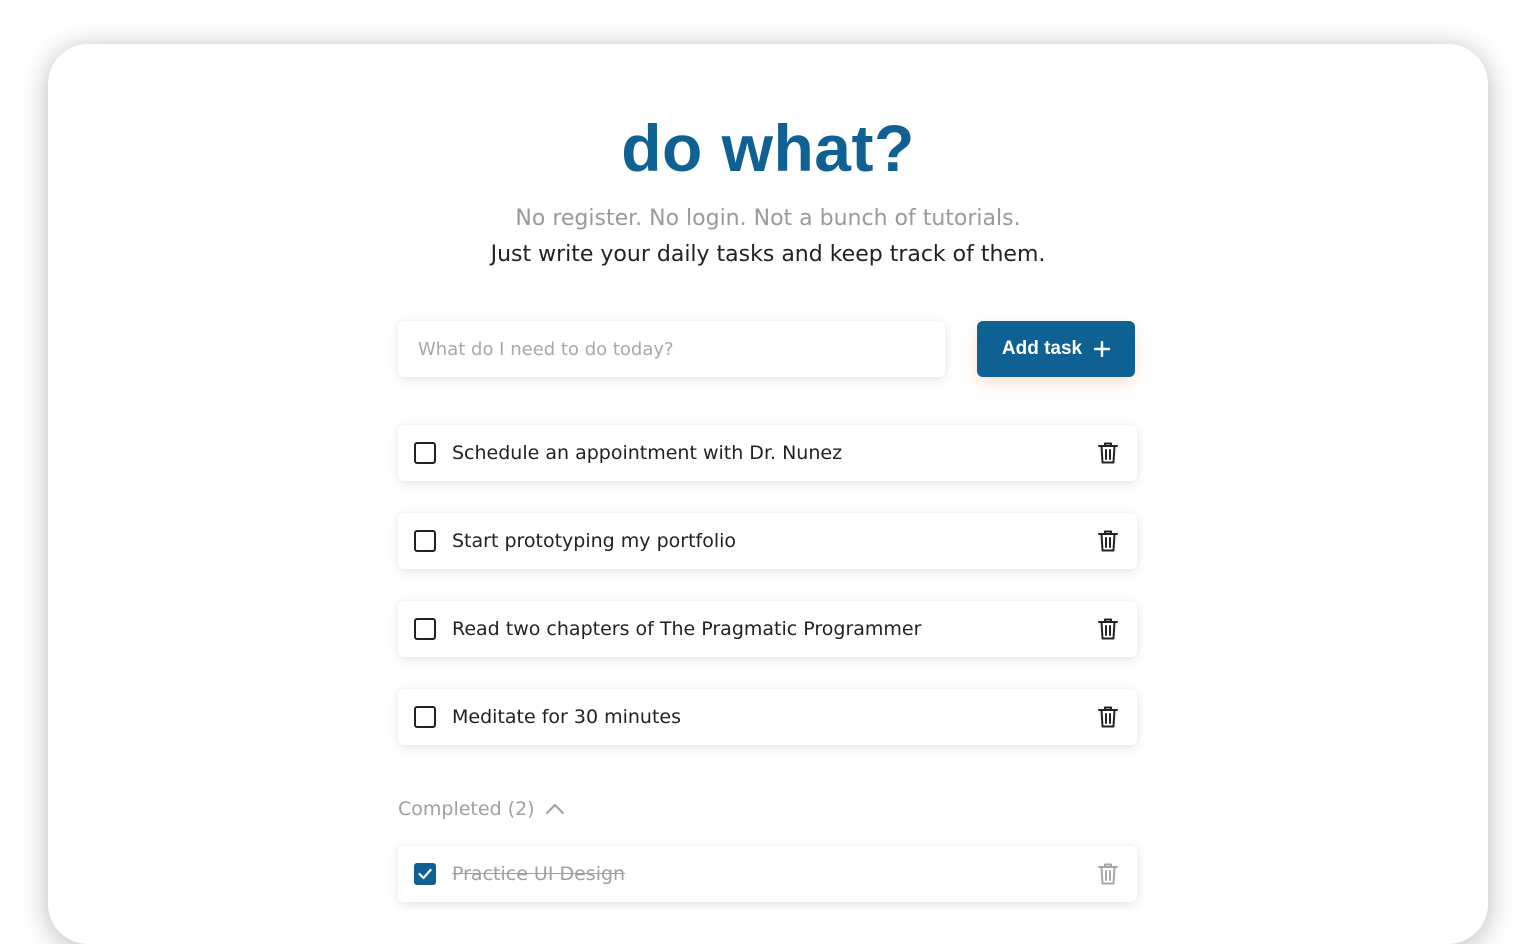  What do you see at coordinates (539, 874) in the screenshot?
I see `task-label: Practice UI Design` at bounding box center [539, 874].